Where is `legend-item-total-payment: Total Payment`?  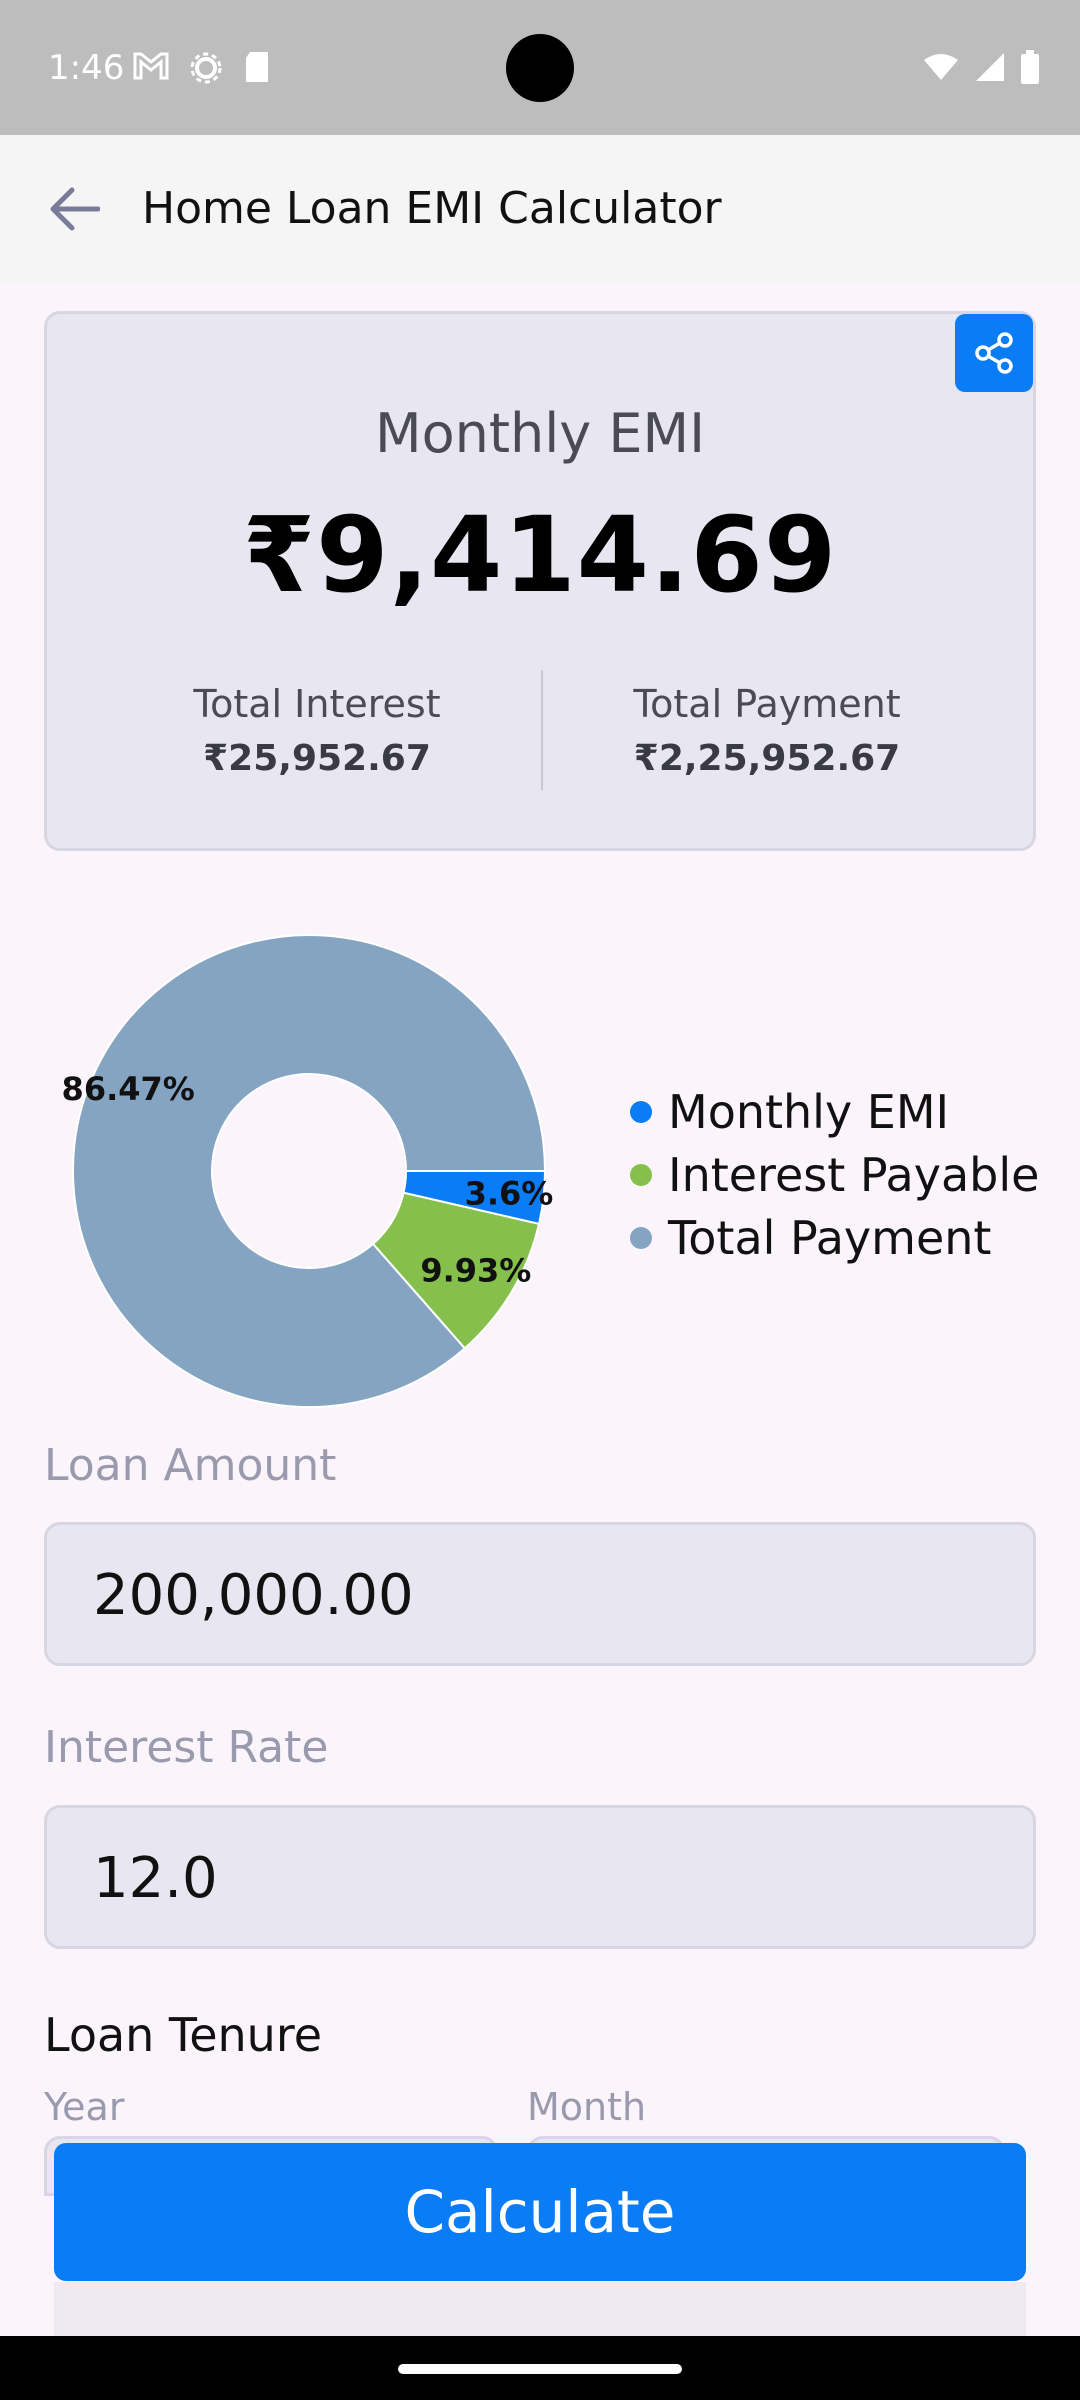
legend-item-total-payment: Total Payment is located at coordinates (834, 1237).